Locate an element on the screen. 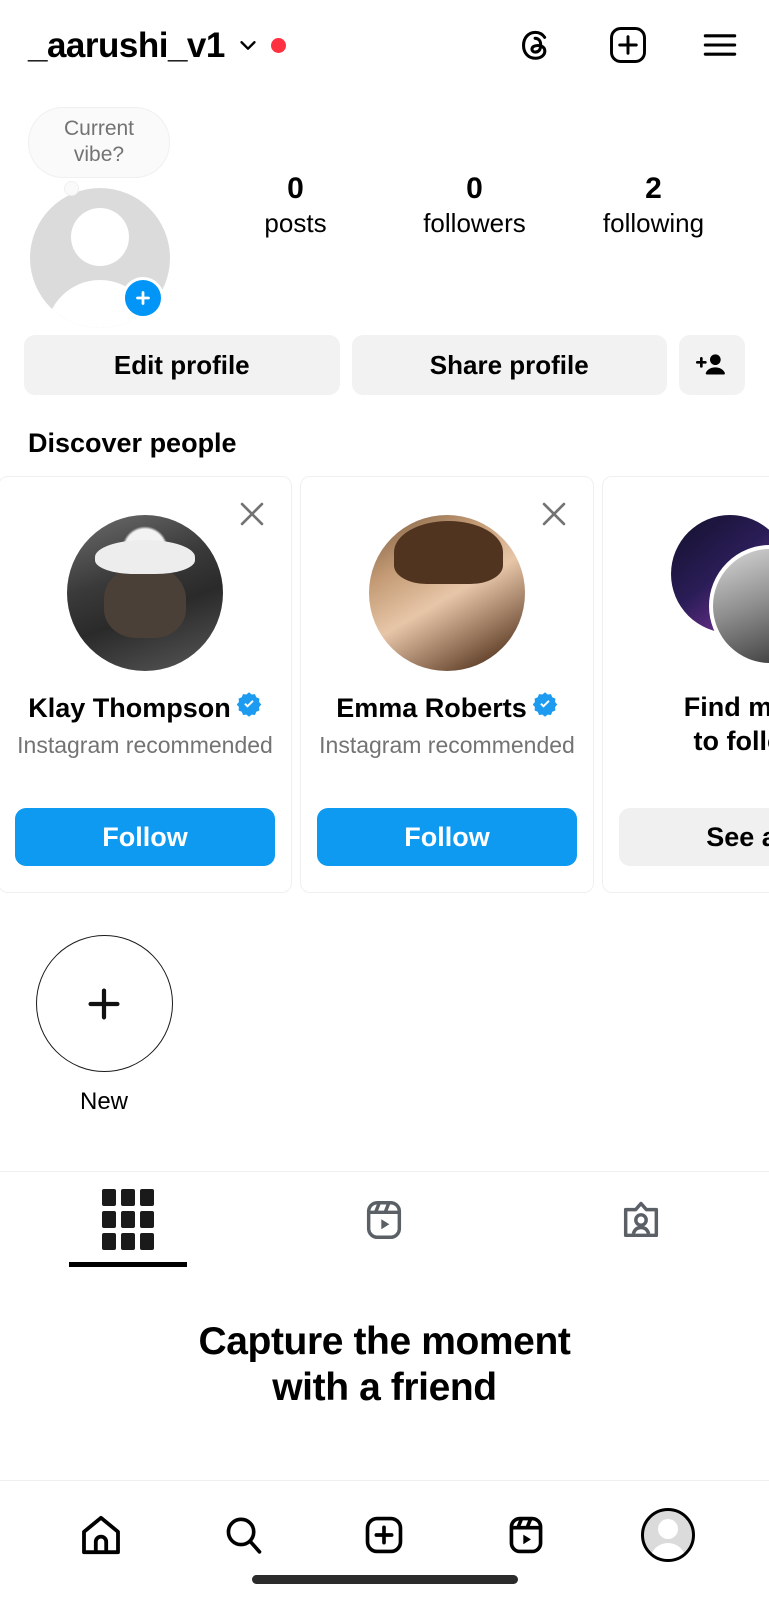 This screenshot has height=1600, width=769. stat-posts-value: 0 is located at coordinates (295, 188).